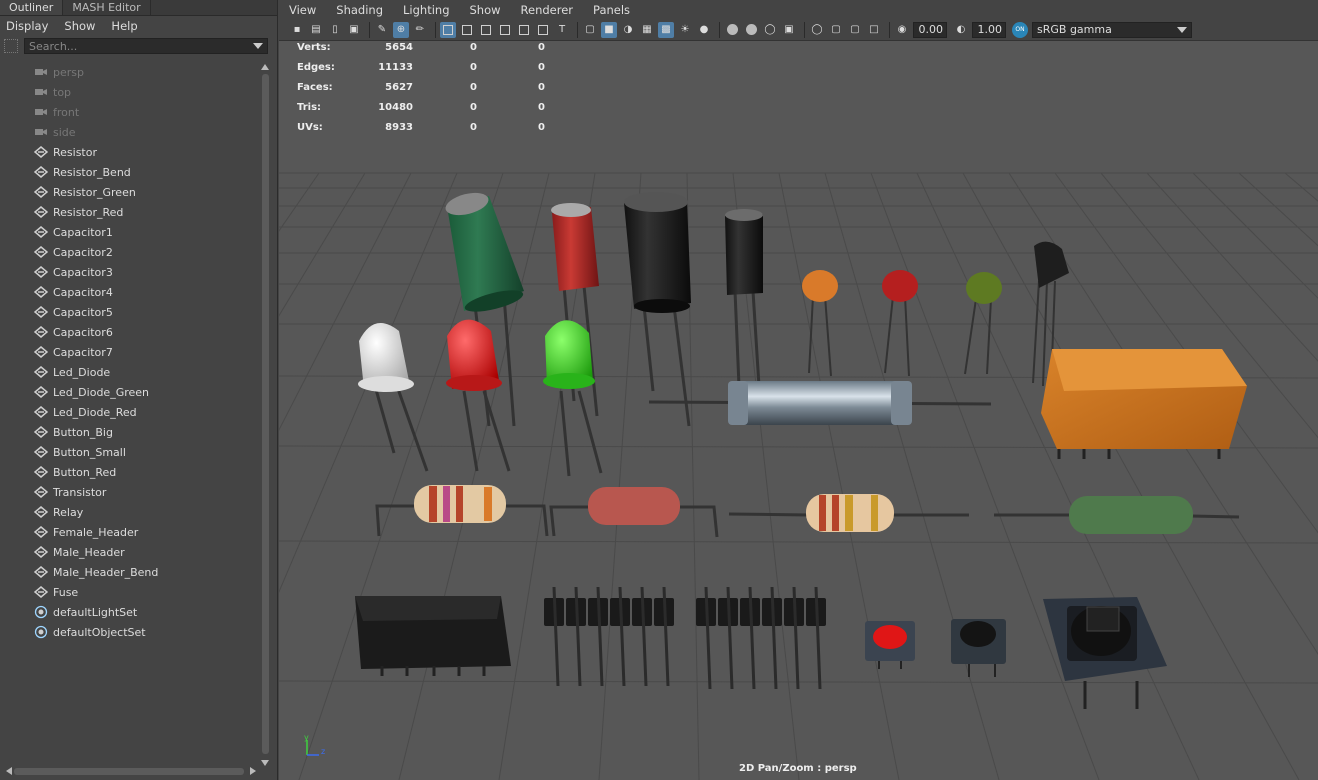 The width and height of the screenshot is (1318, 780). Describe the element at coordinates (316, 30) in the screenshot. I see `camera-attributes-icon: ▤` at that location.